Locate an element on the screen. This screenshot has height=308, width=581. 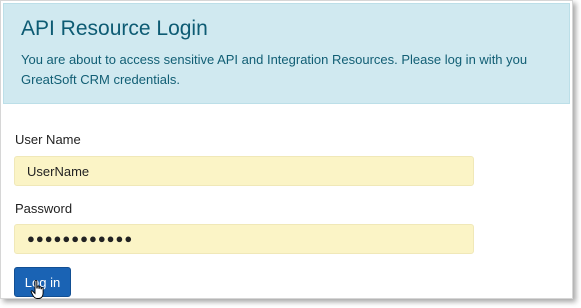
password-field: ●●●●●●●●●●●● is located at coordinates (244, 239).